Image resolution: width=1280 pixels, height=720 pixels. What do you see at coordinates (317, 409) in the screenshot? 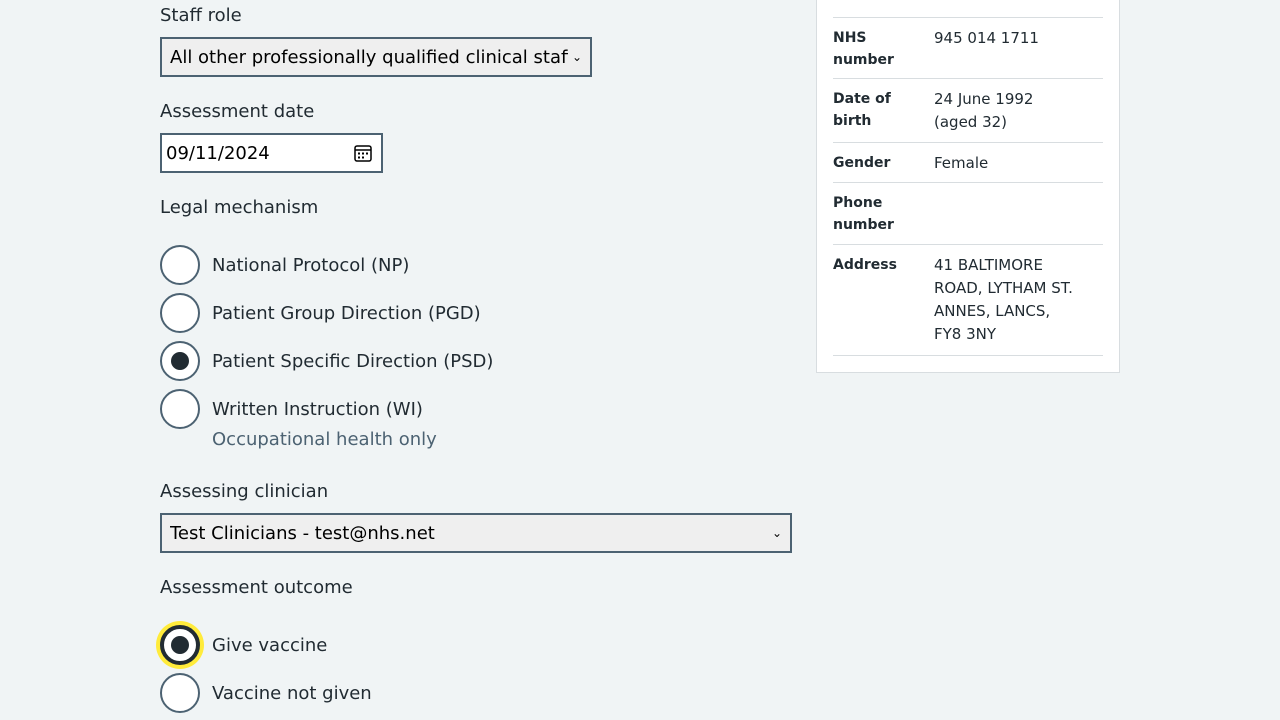
I see `radio-label-wi: Written Instruction (WI)` at bounding box center [317, 409].